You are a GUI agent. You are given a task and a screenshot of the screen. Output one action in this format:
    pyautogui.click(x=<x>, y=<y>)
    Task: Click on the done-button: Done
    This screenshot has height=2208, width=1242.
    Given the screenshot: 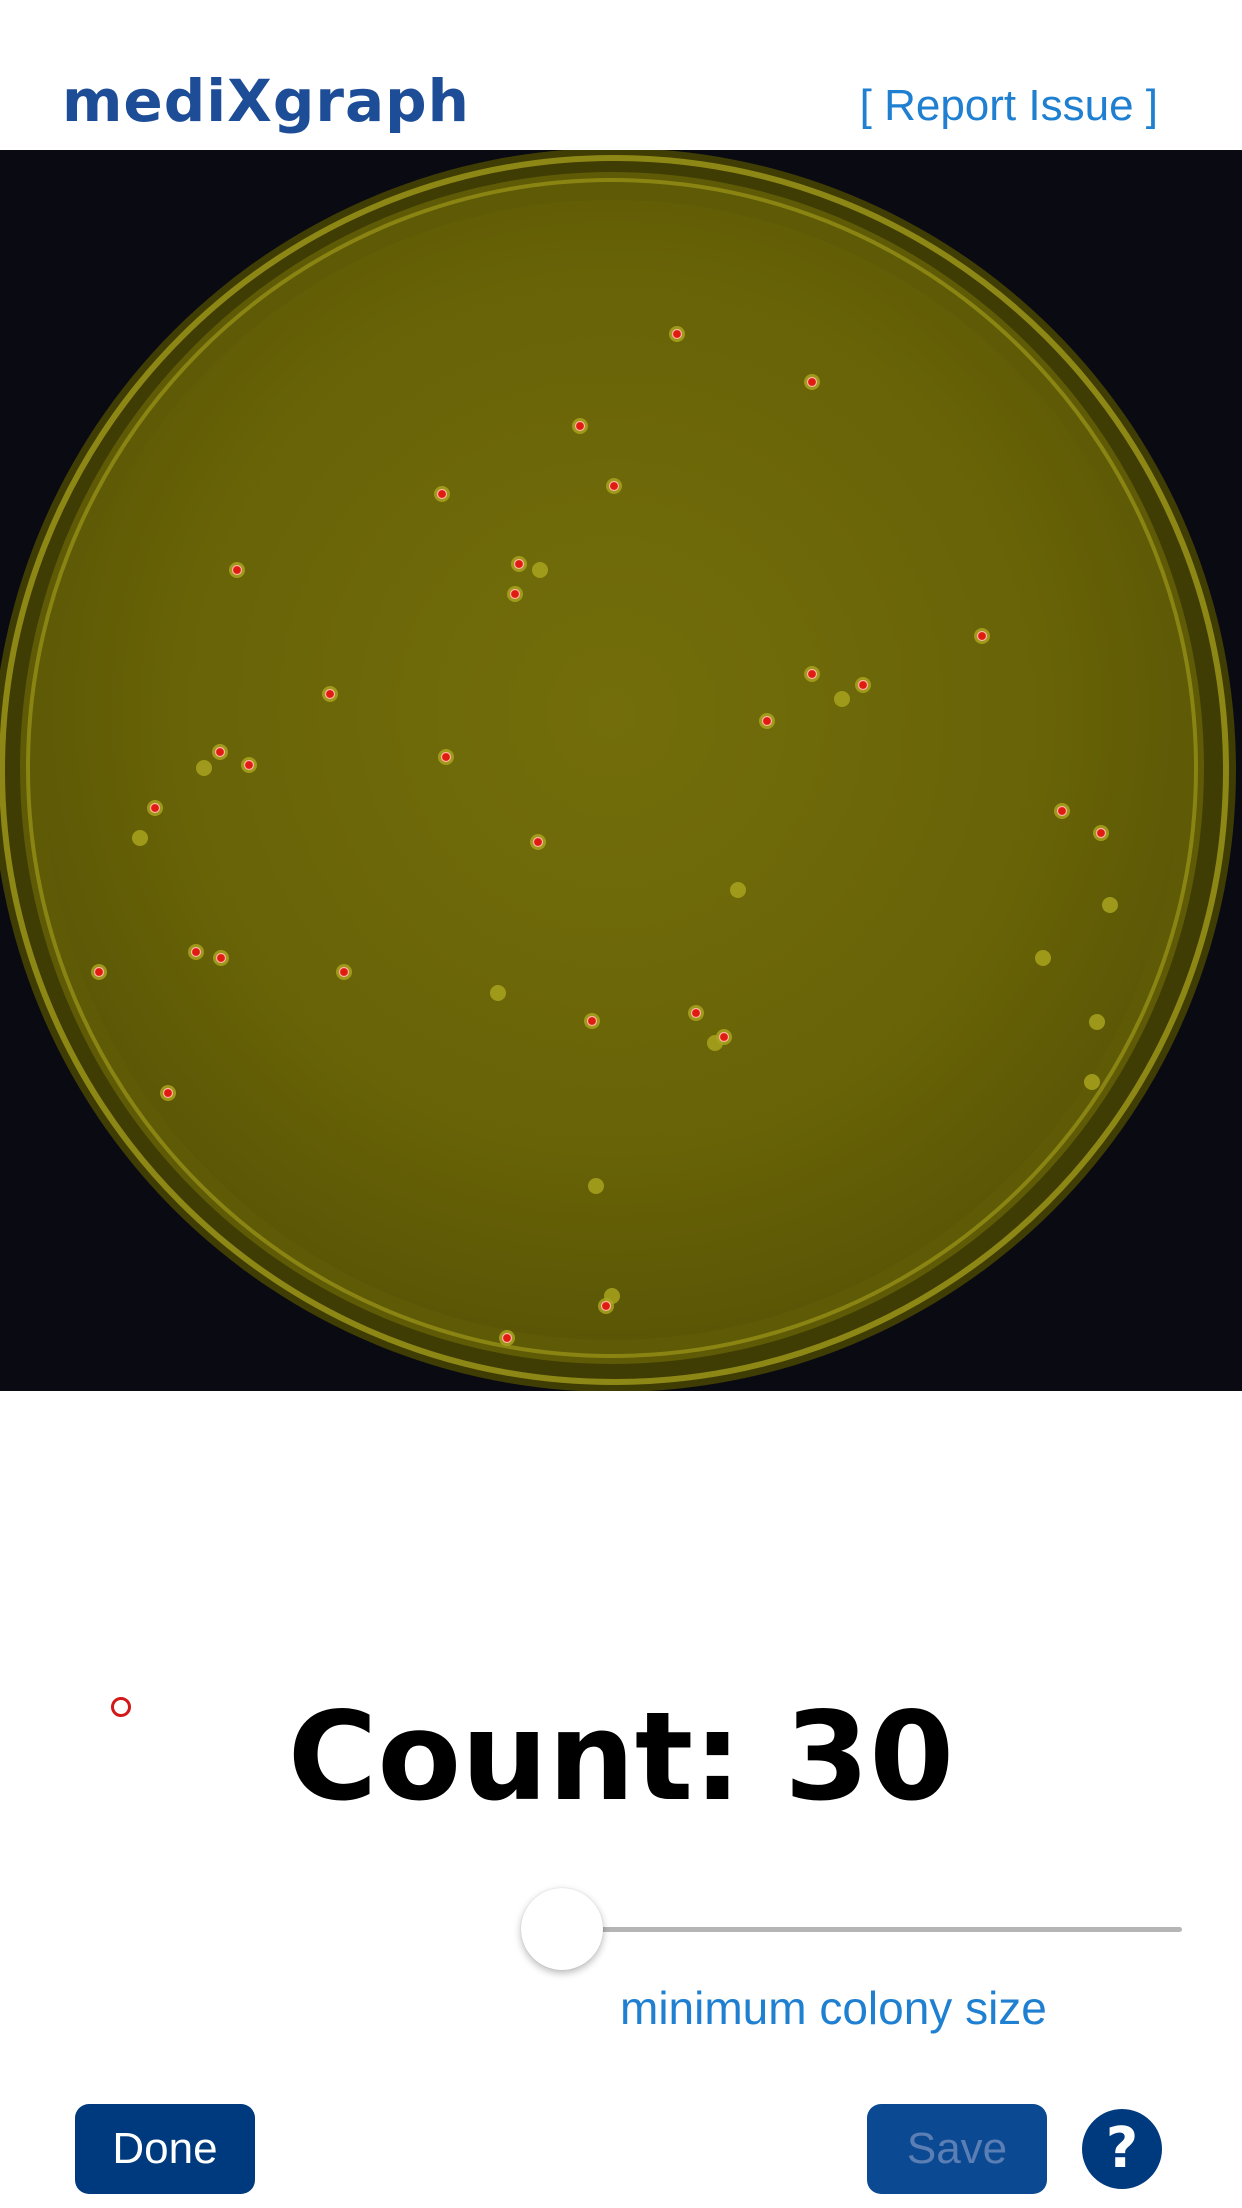 What is the action you would take?
    pyautogui.click(x=165, y=2149)
    